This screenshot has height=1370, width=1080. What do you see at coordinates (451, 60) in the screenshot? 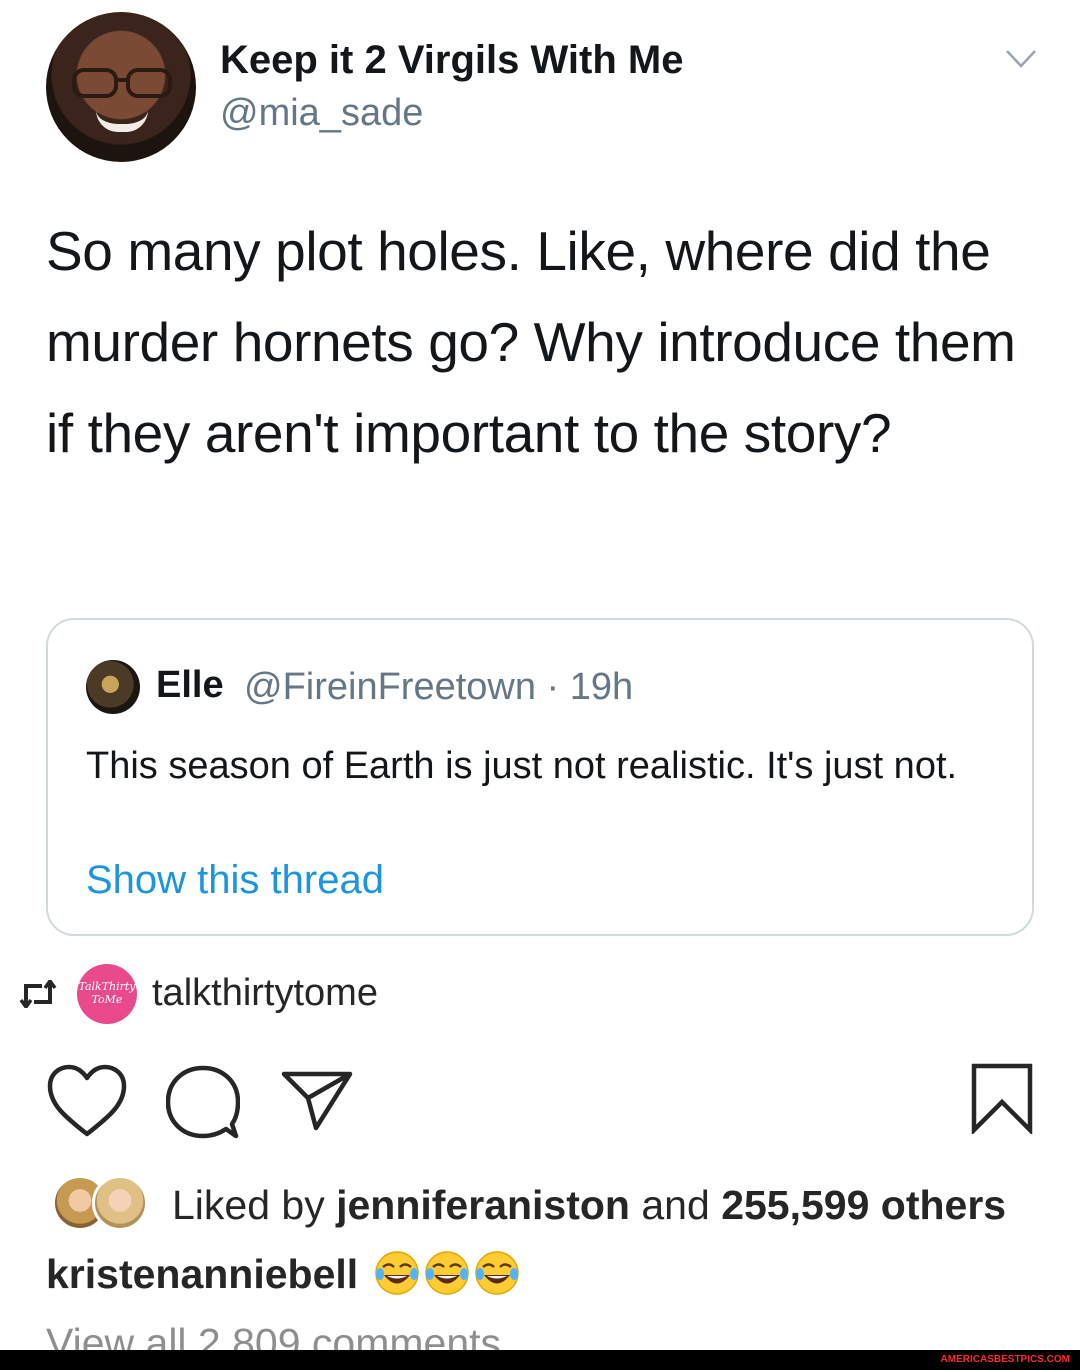
I see `author-display-name: Keep it 2 Virgils With Me` at bounding box center [451, 60].